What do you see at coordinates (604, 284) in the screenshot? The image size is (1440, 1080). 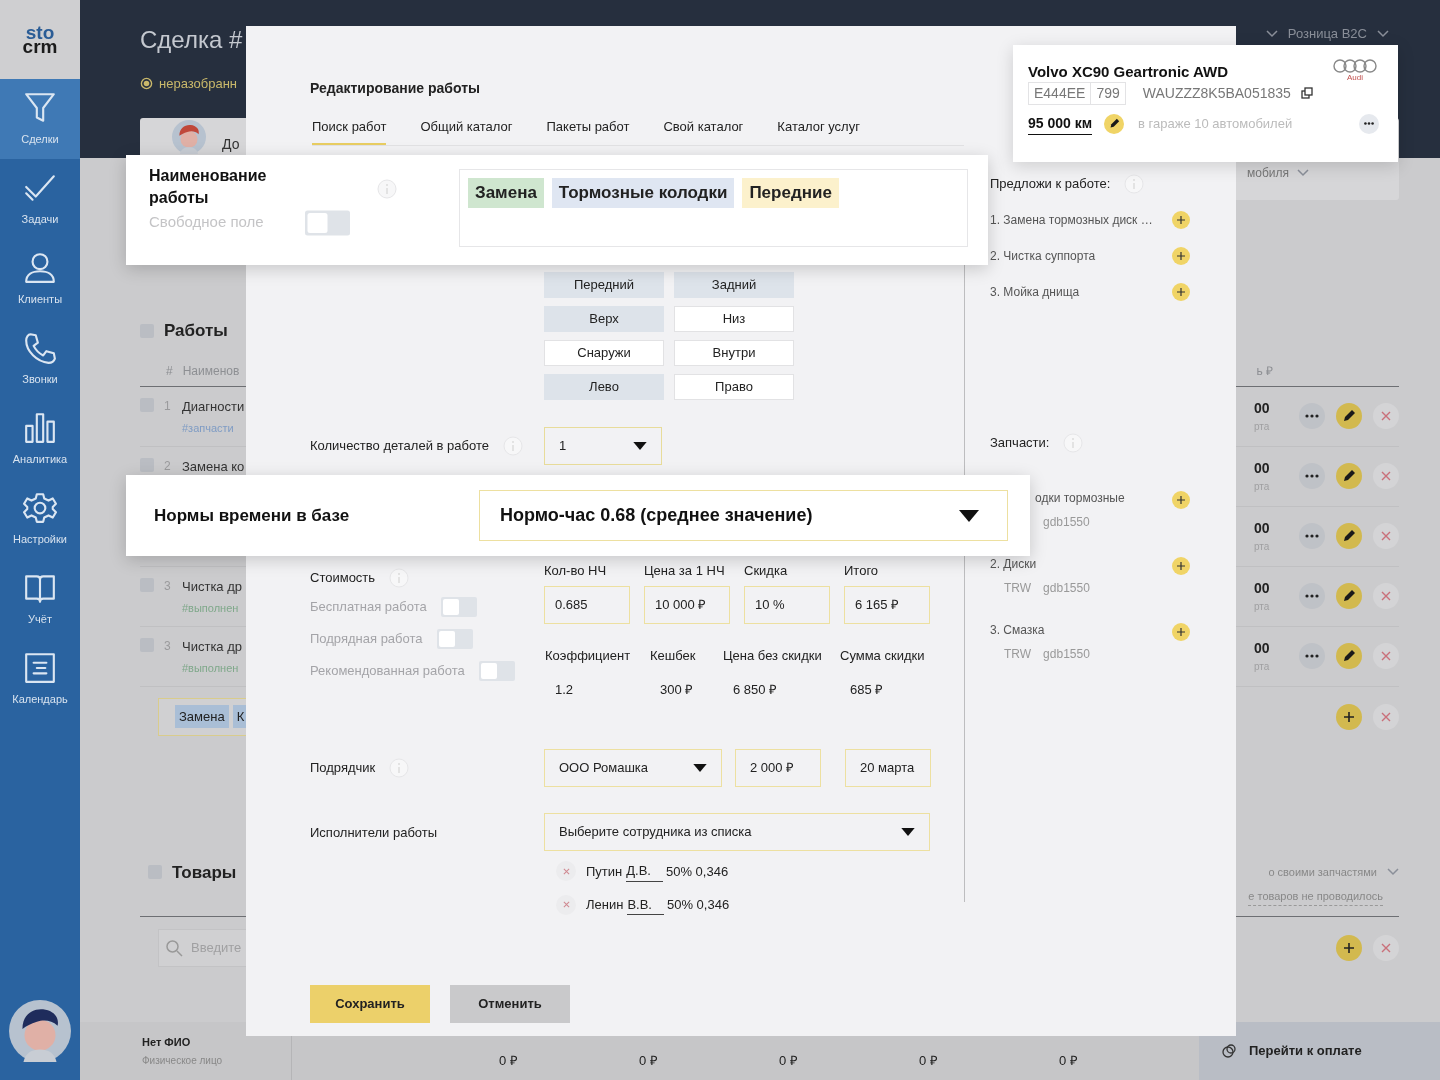 I see `position-button: Передний` at bounding box center [604, 284].